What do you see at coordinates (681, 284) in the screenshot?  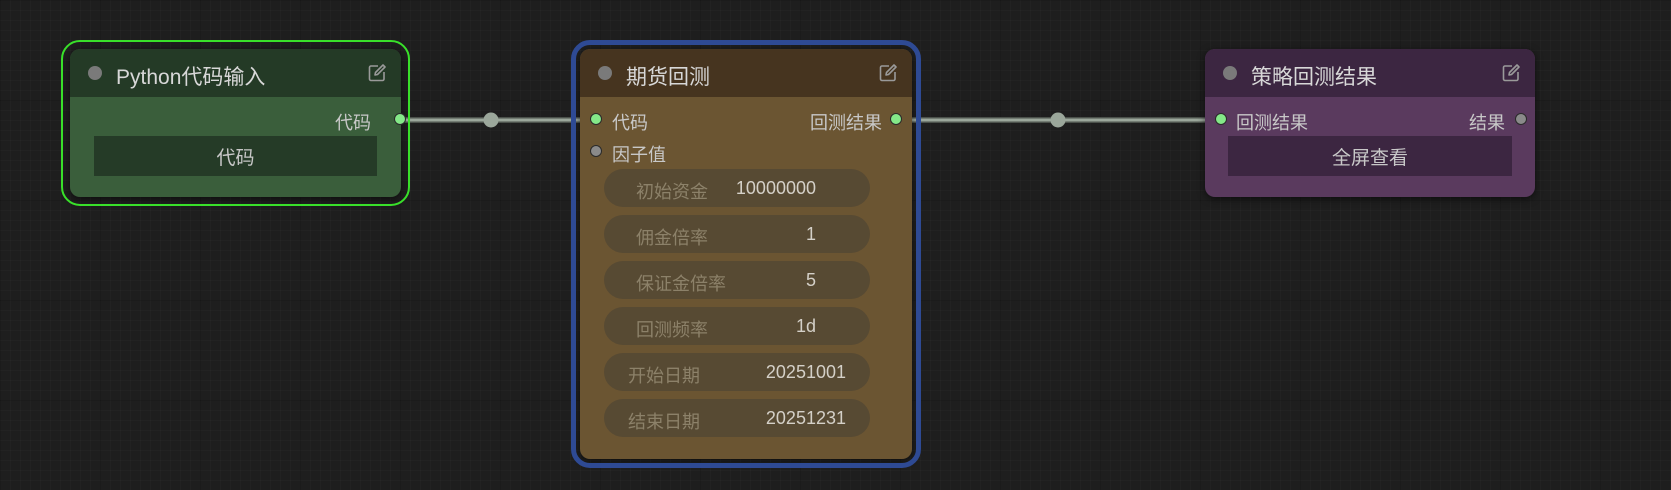 I see `param-label: 保证金倍率` at bounding box center [681, 284].